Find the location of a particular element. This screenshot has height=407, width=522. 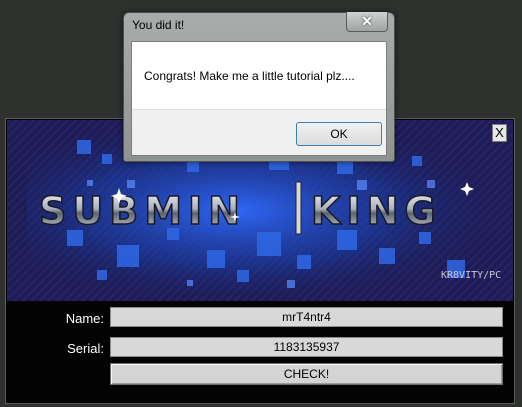

banner-credit: KR8VITY/PC is located at coordinates (471, 275).